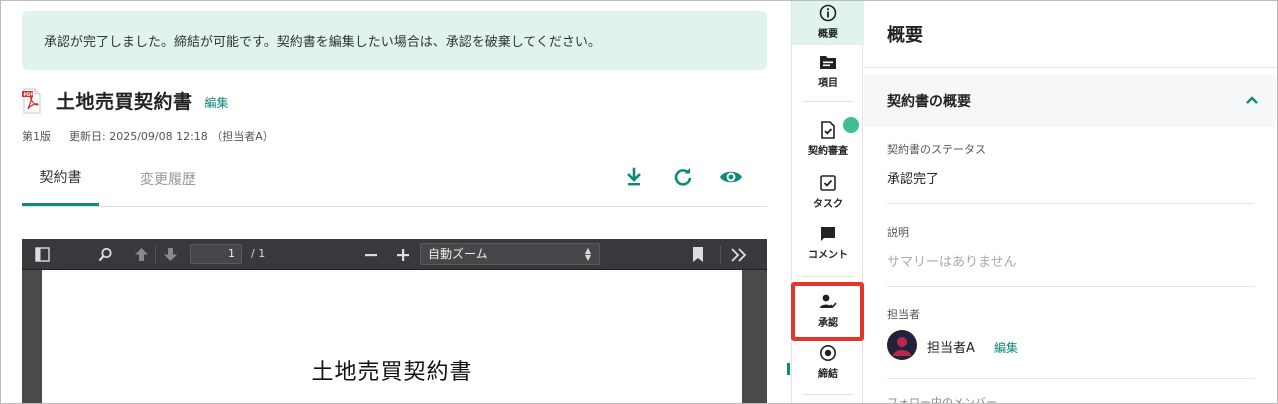  I want to click on bookmark-icon, so click(698, 254).